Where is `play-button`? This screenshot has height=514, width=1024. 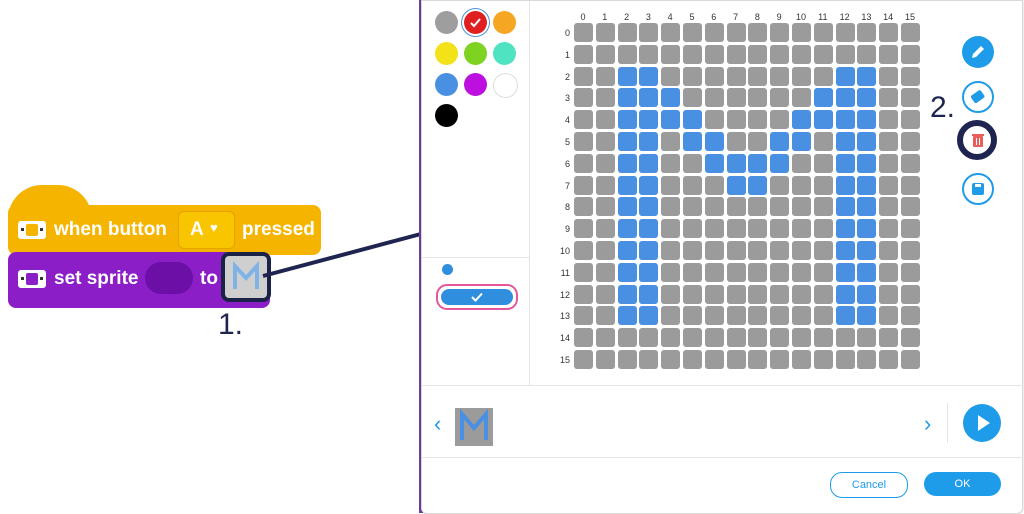 play-button is located at coordinates (982, 423).